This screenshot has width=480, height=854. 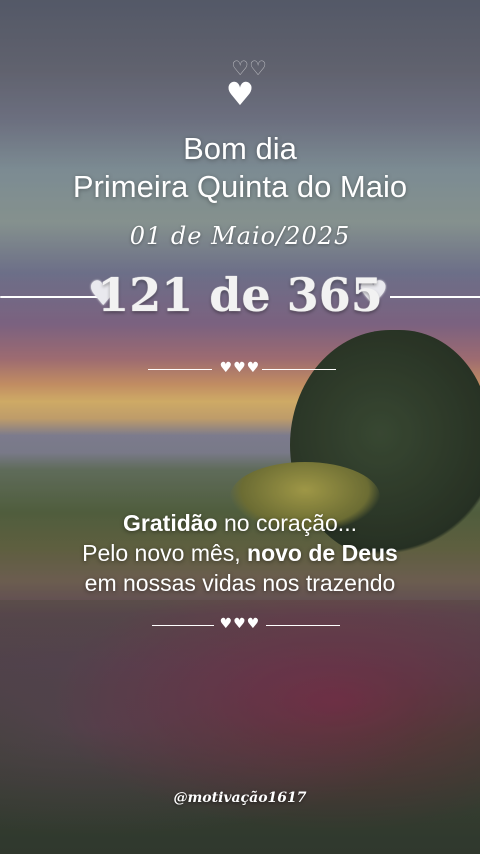 What do you see at coordinates (322, 553) in the screenshot?
I see `message-bold-novo: novo de Deus` at bounding box center [322, 553].